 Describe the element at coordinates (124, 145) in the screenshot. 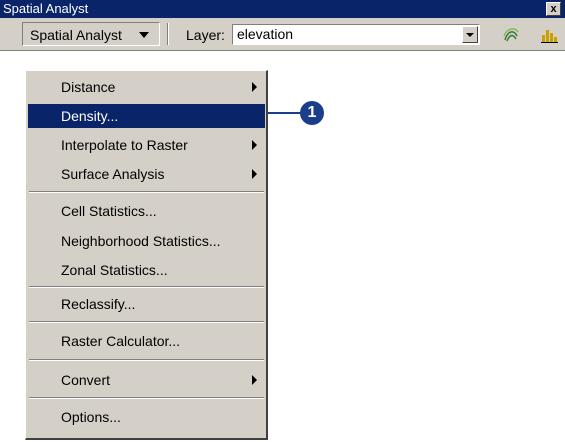

I see `menu-item-label: Interpolate to Raster` at that location.